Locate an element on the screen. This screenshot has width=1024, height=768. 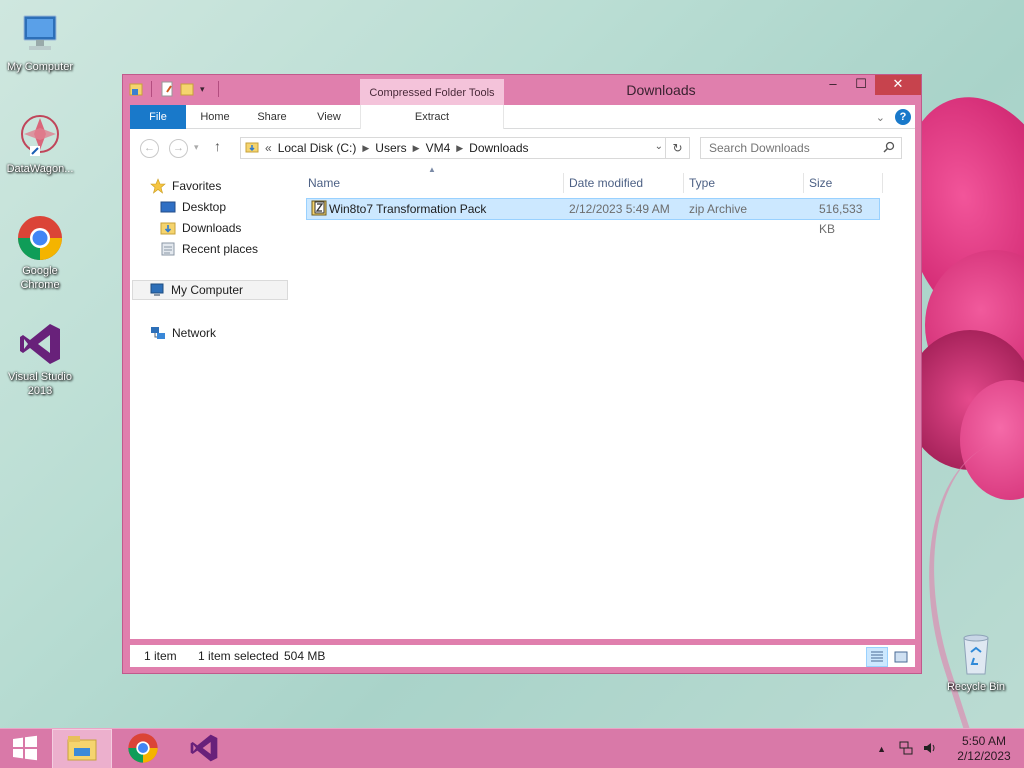
column-header-date-modified: Date modified is located at coordinates (624, 183).